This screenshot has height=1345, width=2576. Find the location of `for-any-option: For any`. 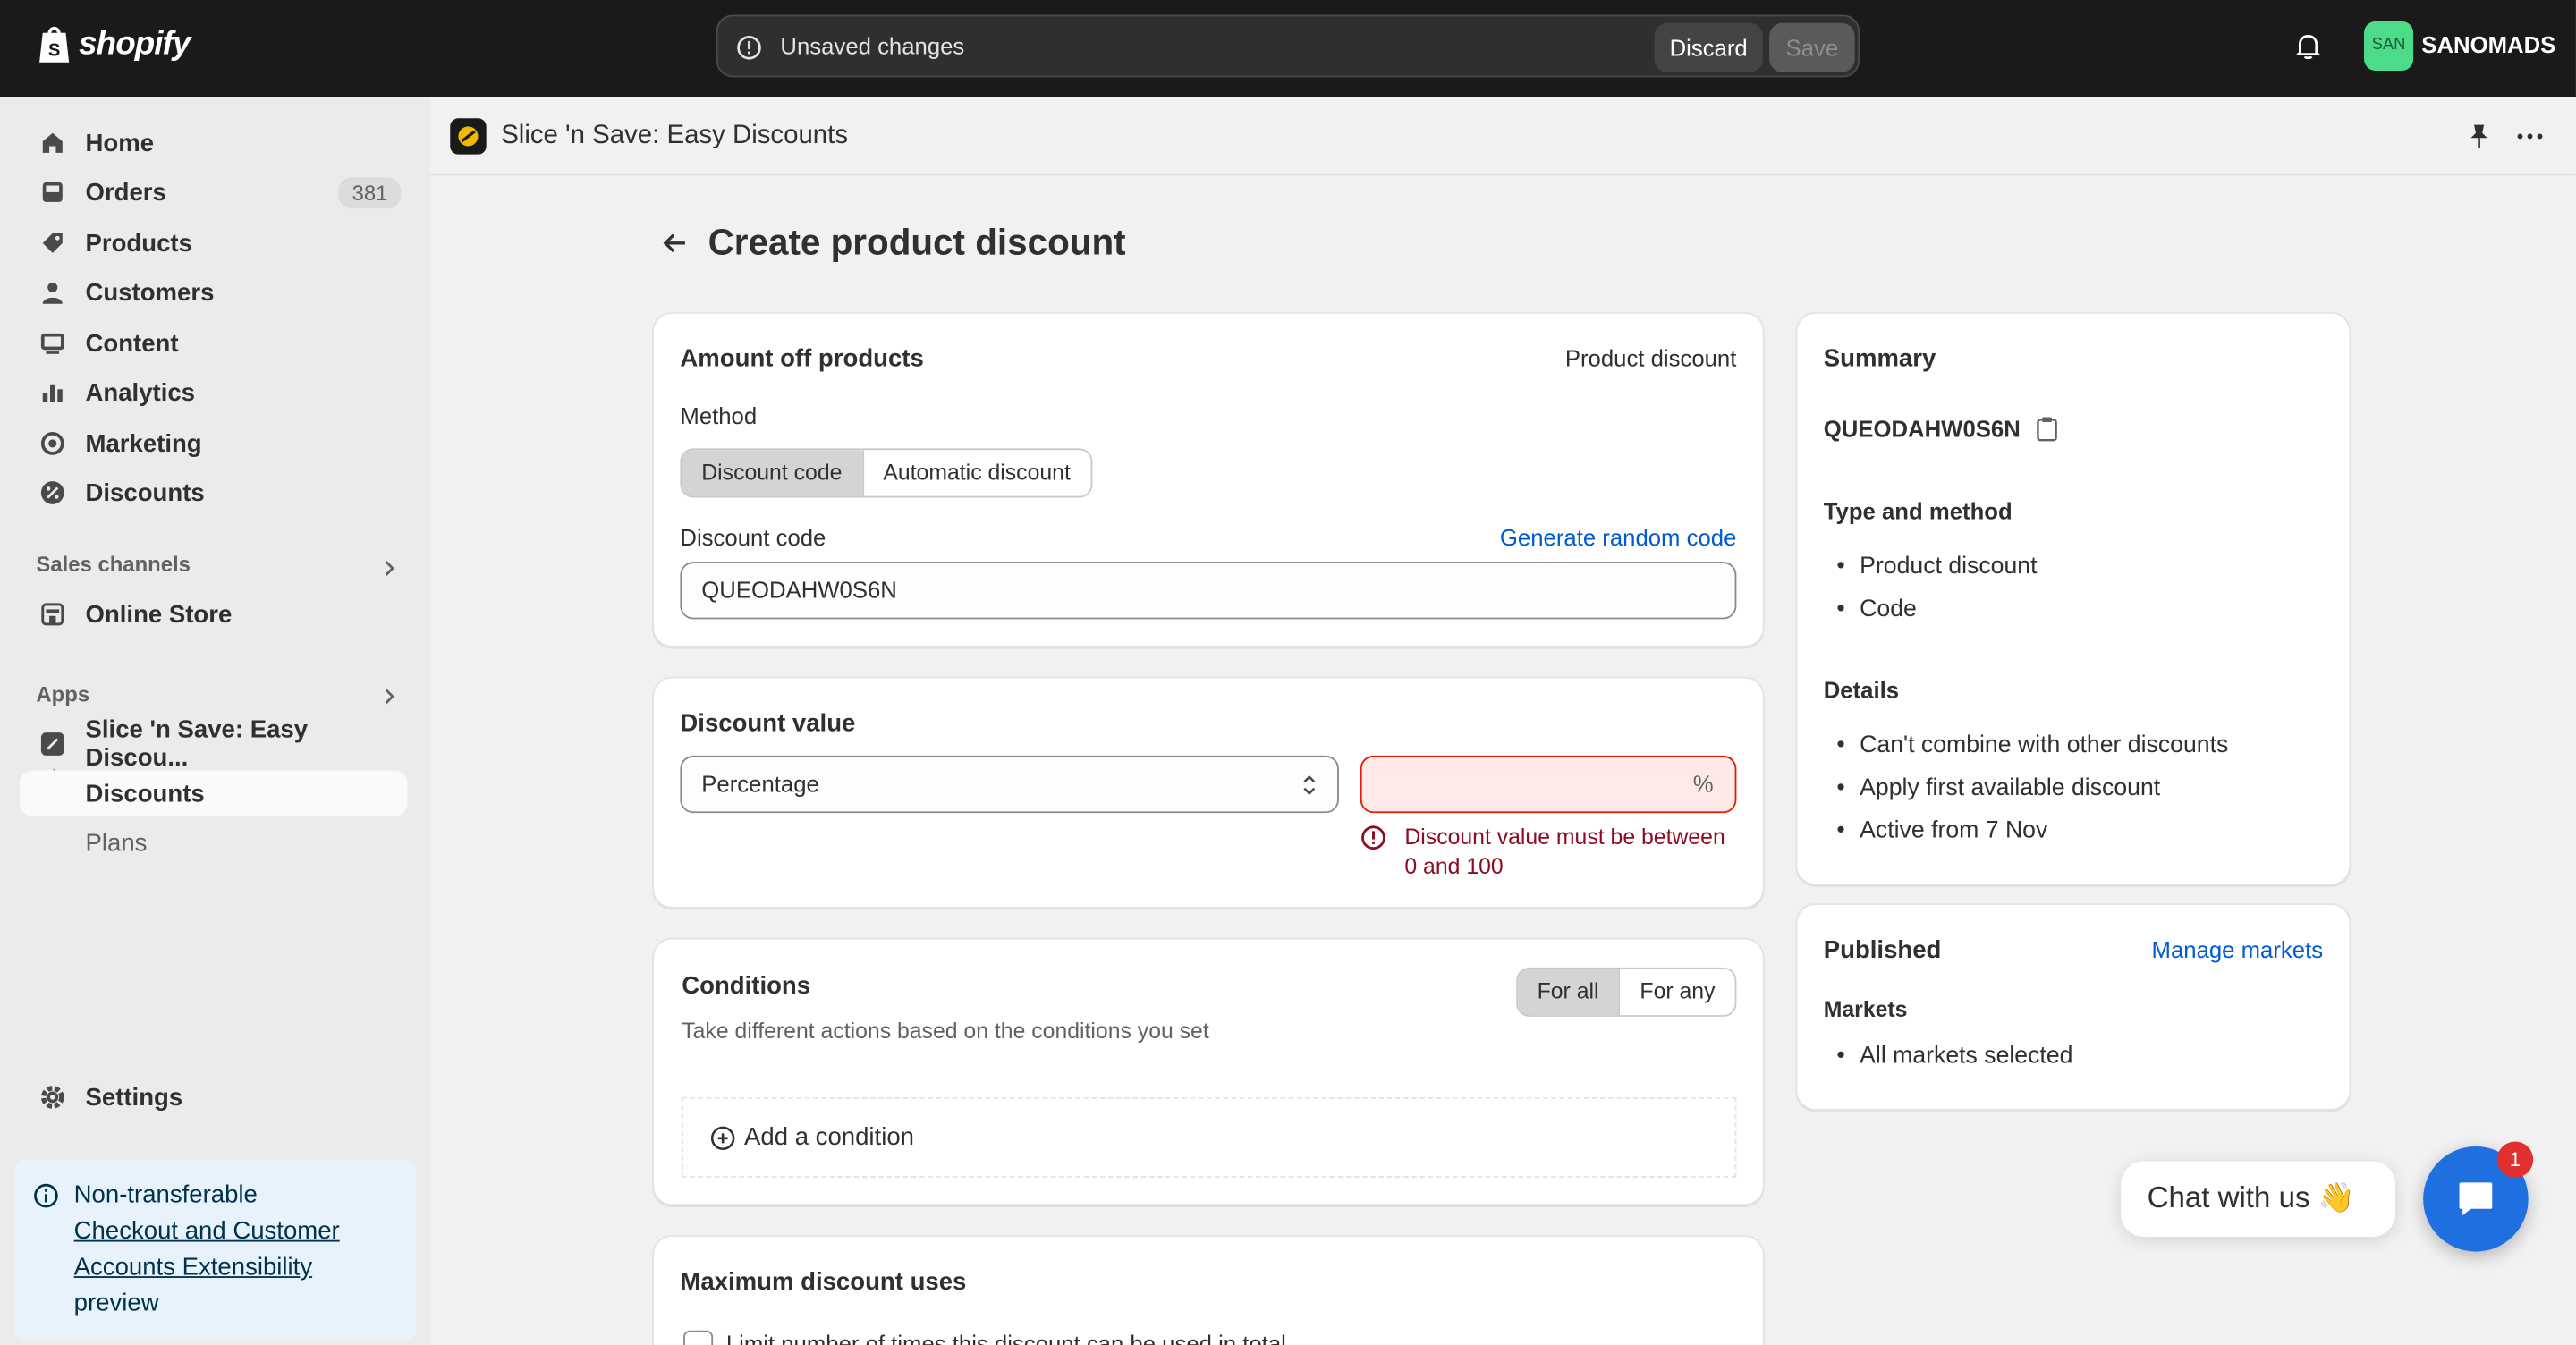

for-any-option: For any is located at coordinates (1676, 992).